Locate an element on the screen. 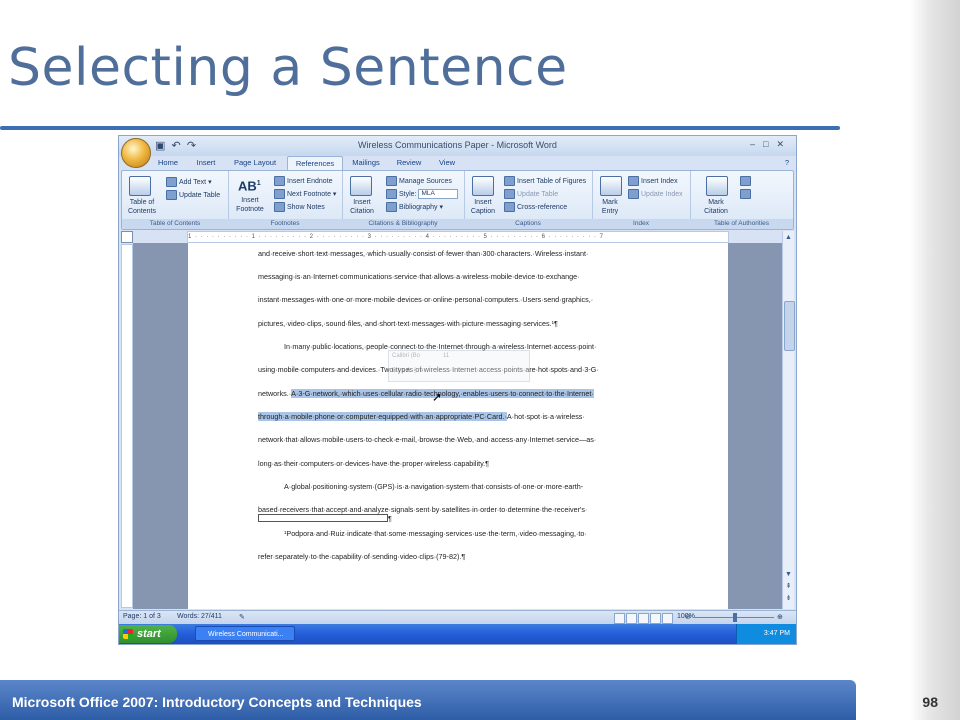 The width and height of the screenshot is (960, 720). group-label: Table of Contents is located at coordinates (175, 224).